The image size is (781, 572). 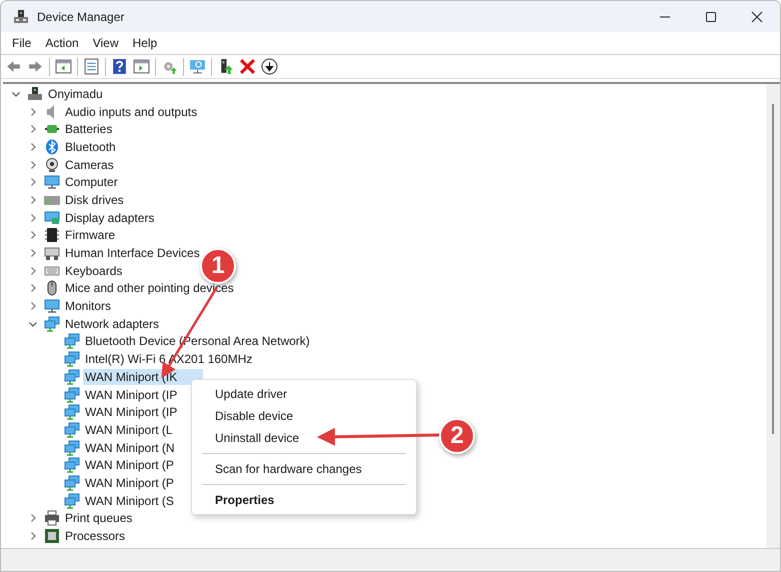 I want to click on menu-item: Disable device, so click(x=304, y=416).